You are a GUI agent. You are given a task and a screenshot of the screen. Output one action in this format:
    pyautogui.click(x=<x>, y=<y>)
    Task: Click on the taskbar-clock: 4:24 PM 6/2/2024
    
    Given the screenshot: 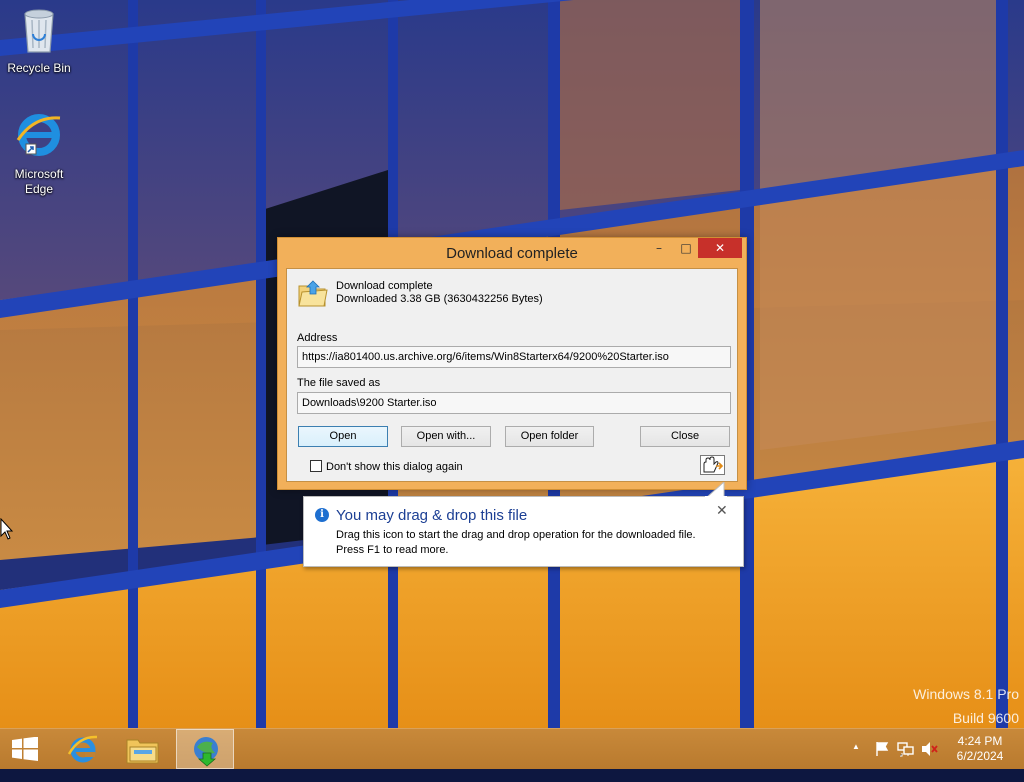 What is the action you would take?
    pyautogui.click(x=980, y=749)
    